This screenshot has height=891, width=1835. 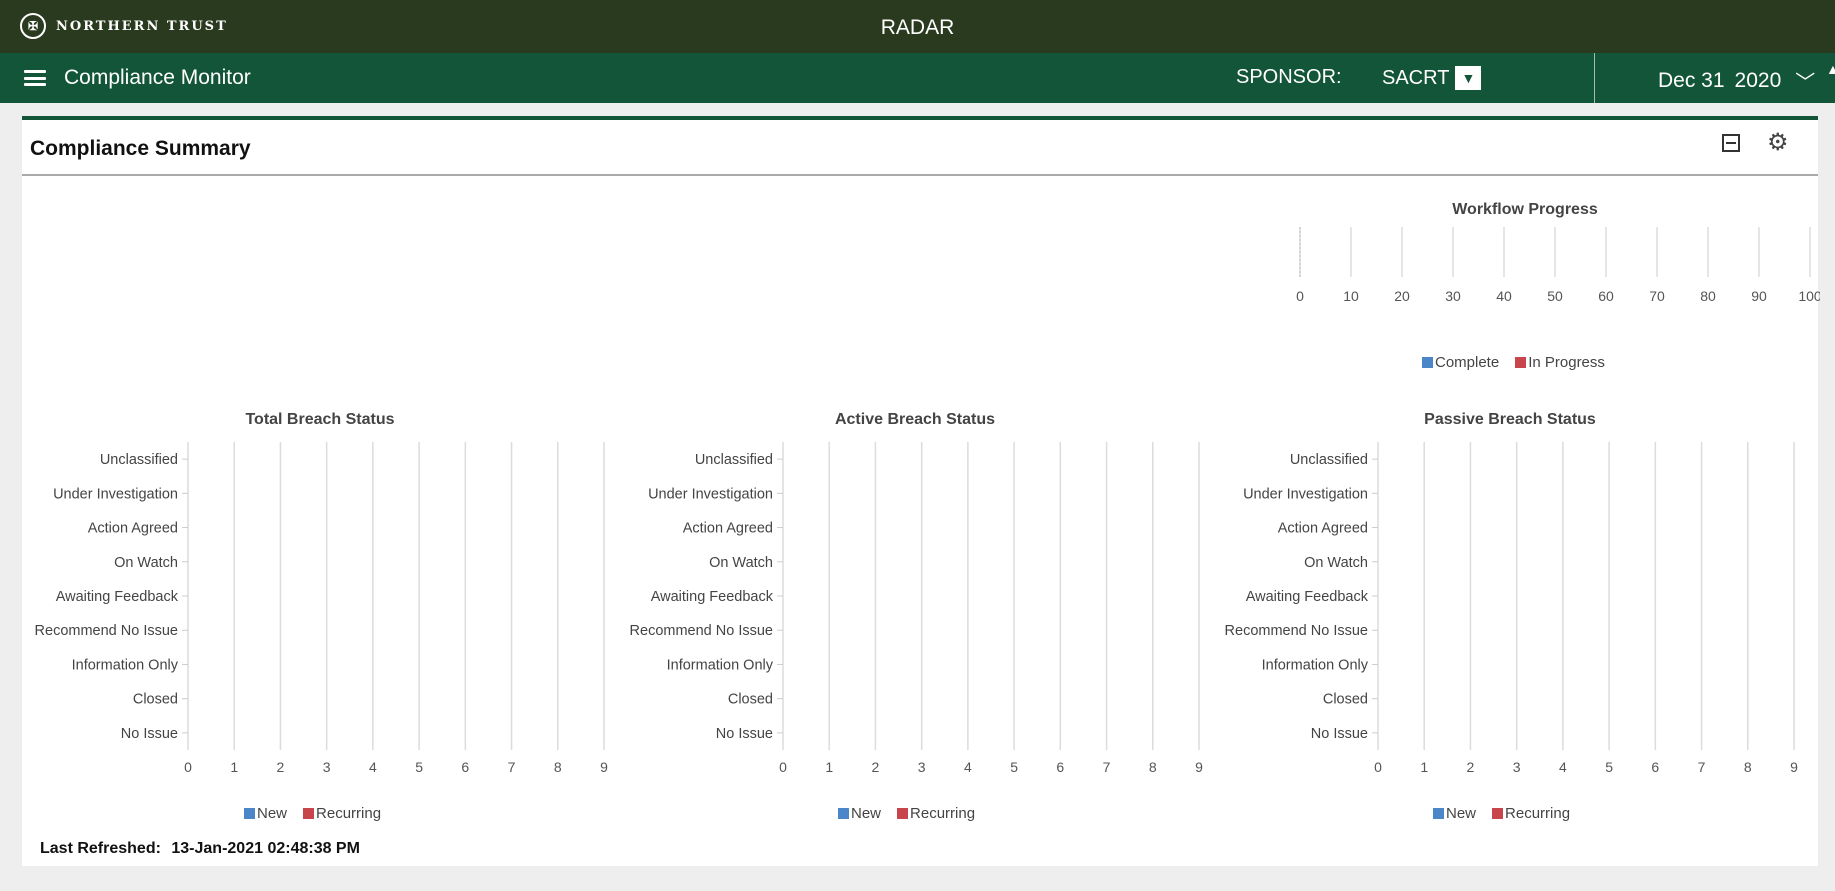 What do you see at coordinates (920, 148) in the screenshot?
I see `panel-header: Compliance Summary ⚙` at bounding box center [920, 148].